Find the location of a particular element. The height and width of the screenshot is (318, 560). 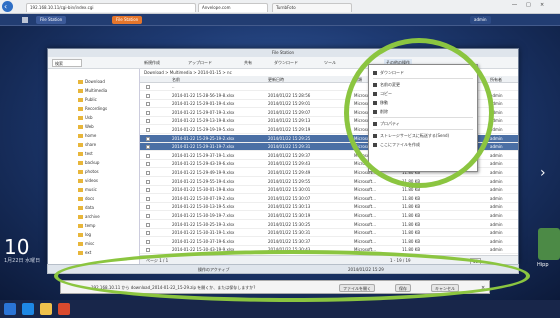

tree-folder: misc is located at coordinates (86, 244).